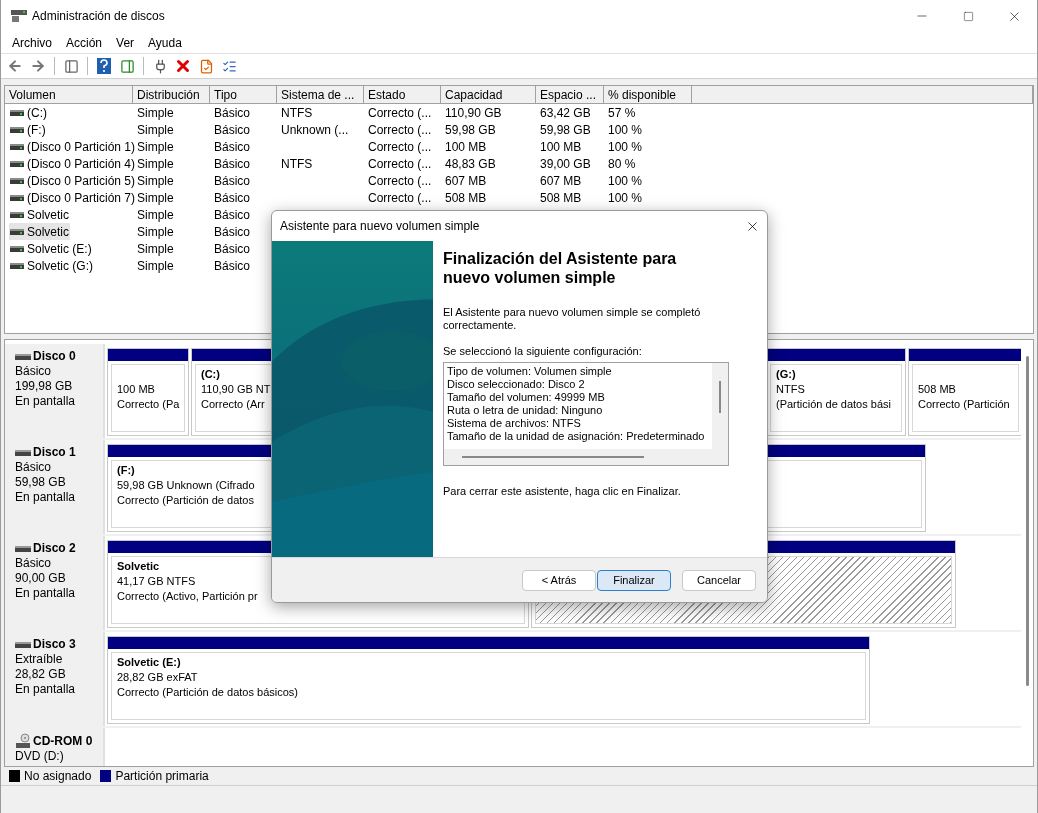 The width and height of the screenshot is (1038, 813). What do you see at coordinates (576, 436) in the screenshot?
I see `config-line: Tamaño de la unidad de asignación: Predeterminado` at bounding box center [576, 436].